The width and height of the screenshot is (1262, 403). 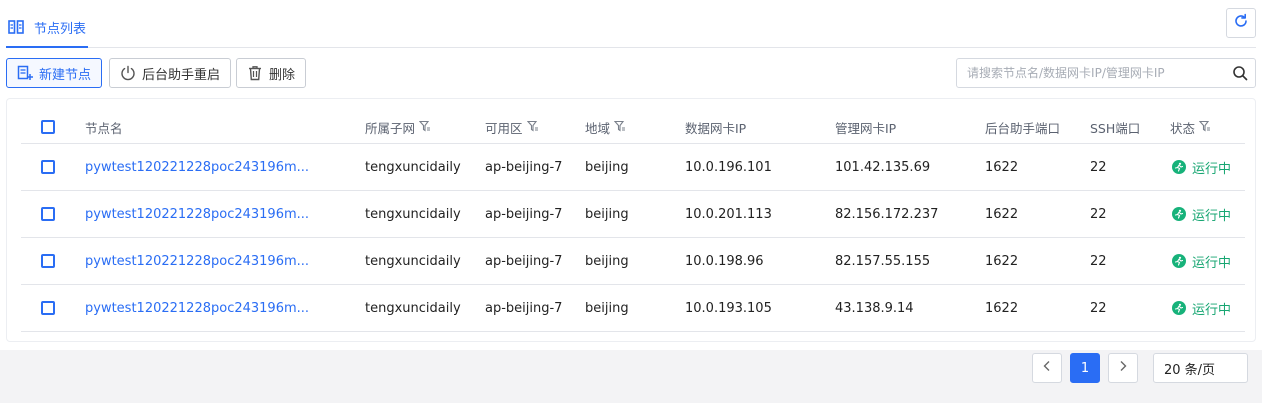 I want to click on restart-assistant-label: 后台助手重启, so click(x=181, y=75).